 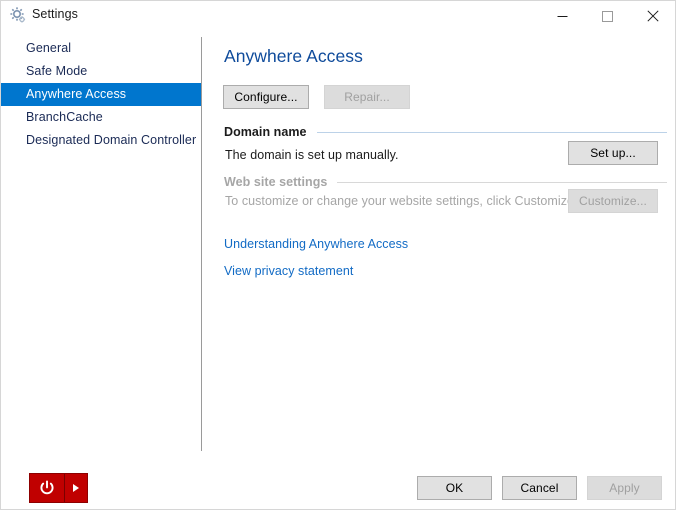 What do you see at coordinates (101, 71) in the screenshot?
I see `sidebar-item-safe-mode: Safe Mode` at bounding box center [101, 71].